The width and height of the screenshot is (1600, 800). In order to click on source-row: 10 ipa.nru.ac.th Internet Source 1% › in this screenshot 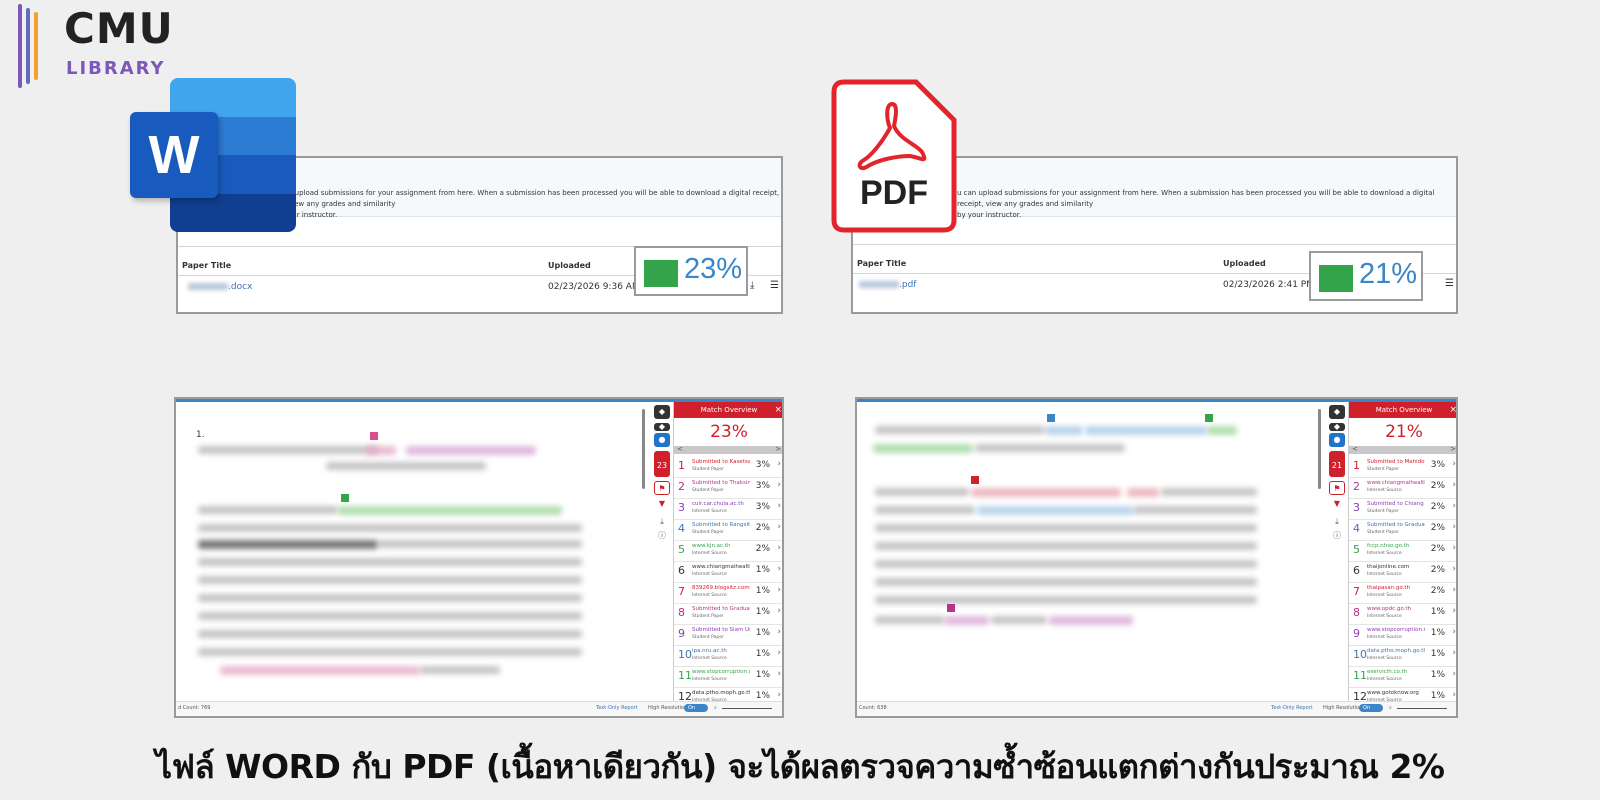, I will do `click(728, 656)`.